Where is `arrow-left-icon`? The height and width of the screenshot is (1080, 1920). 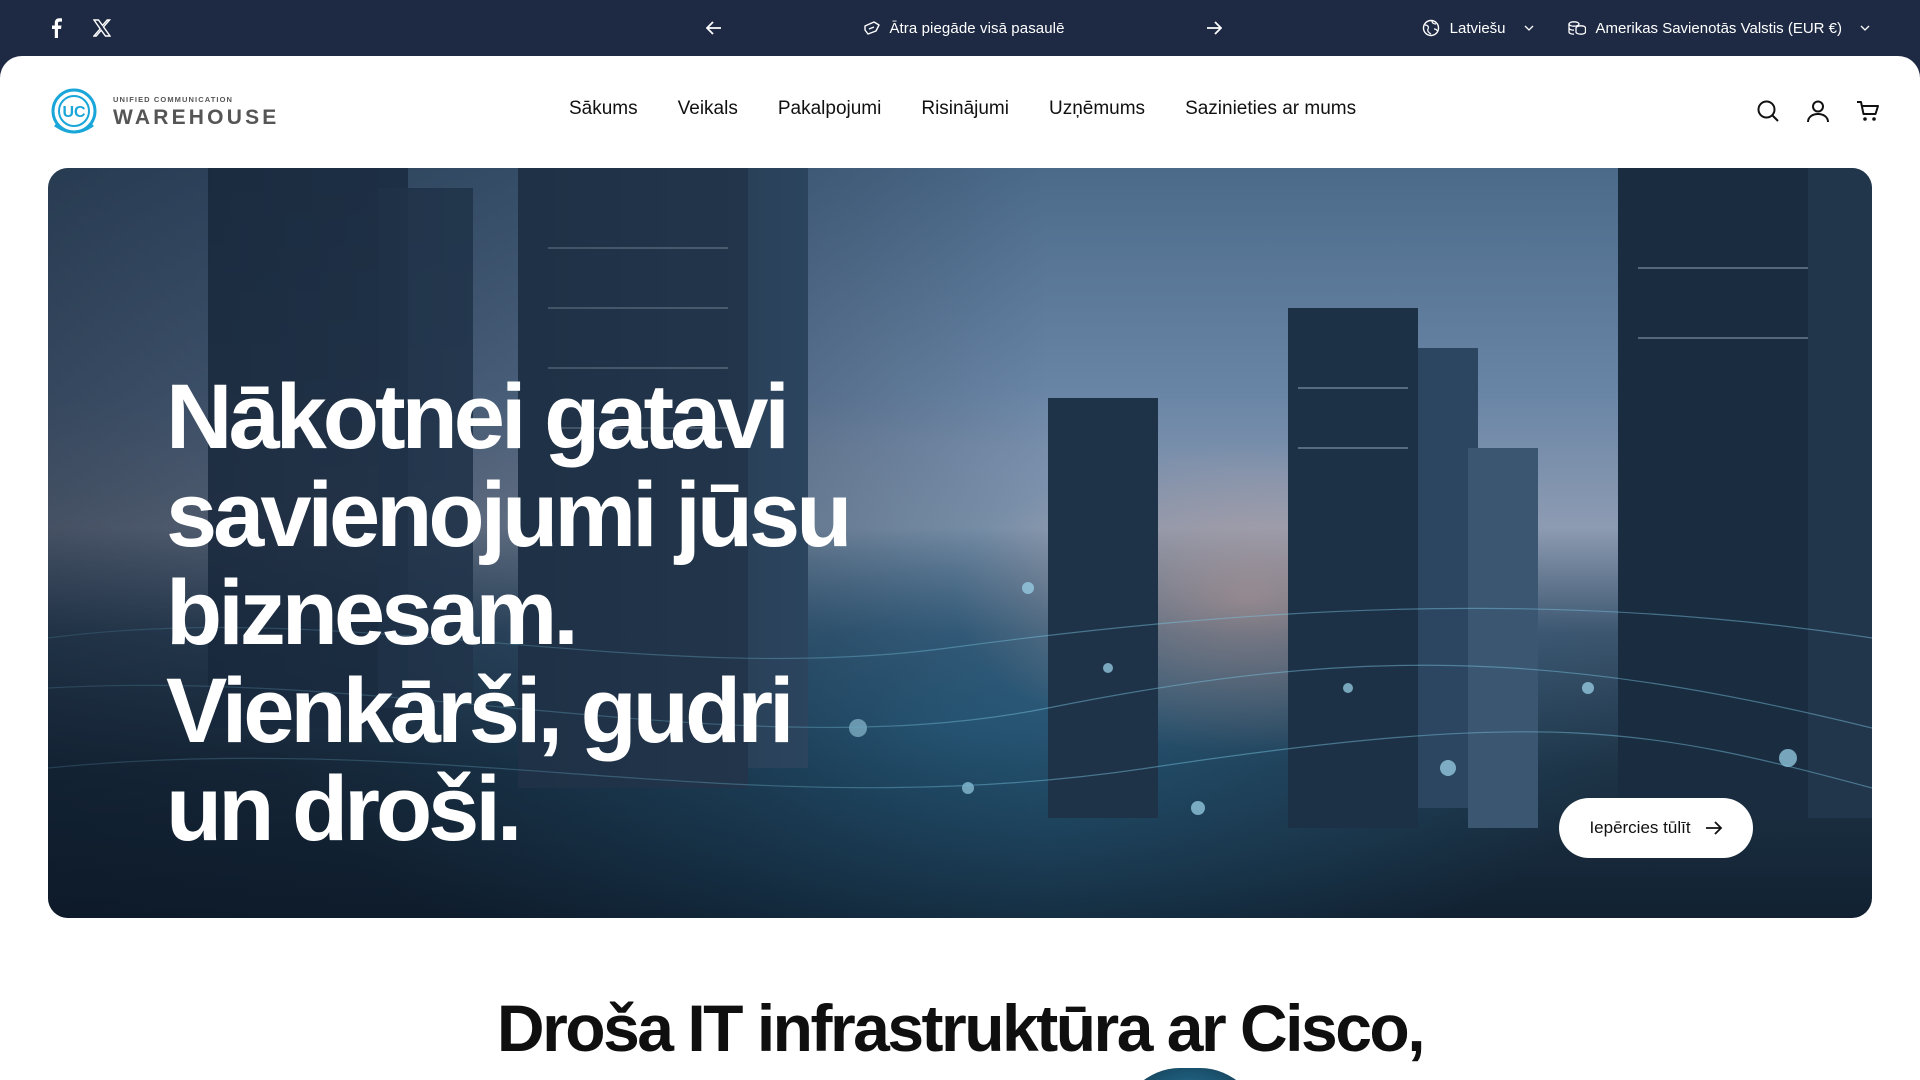 arrow-left-icon is located at coordinates (713, 28).